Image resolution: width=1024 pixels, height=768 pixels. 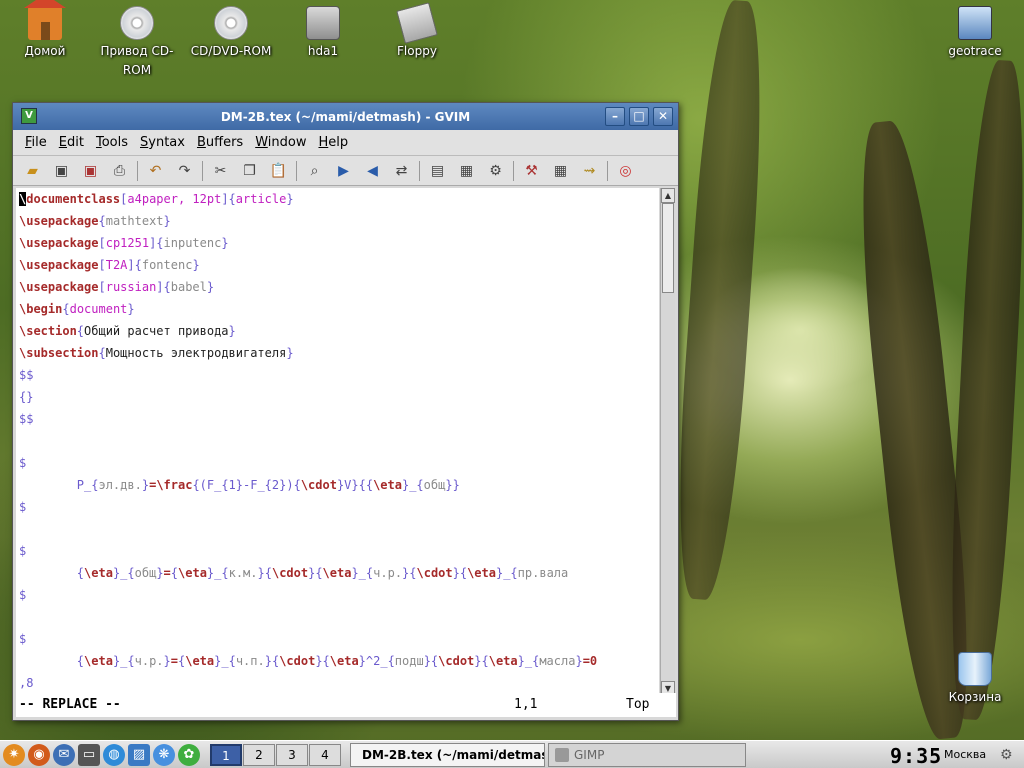 What do you see at coordinates (1006, 755) in the screenshot?
I see `gear-icon: ⚙` at bounding box center [1006, 755].